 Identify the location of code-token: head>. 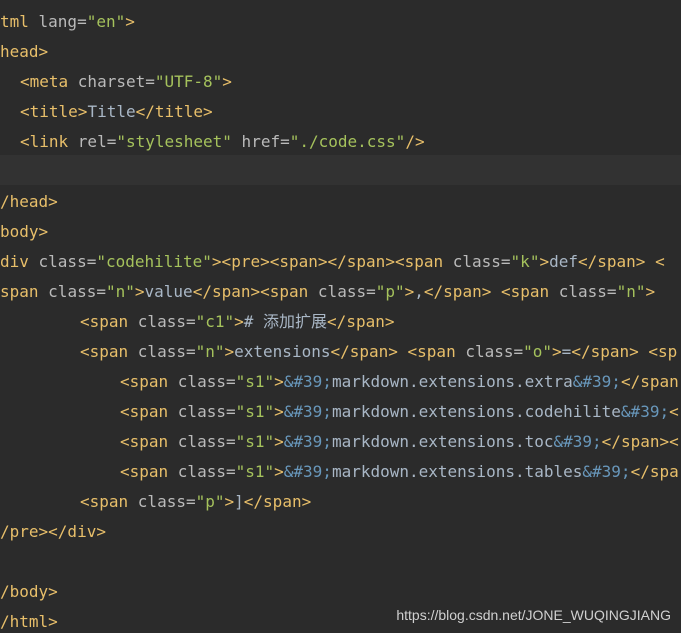
(24, 51).